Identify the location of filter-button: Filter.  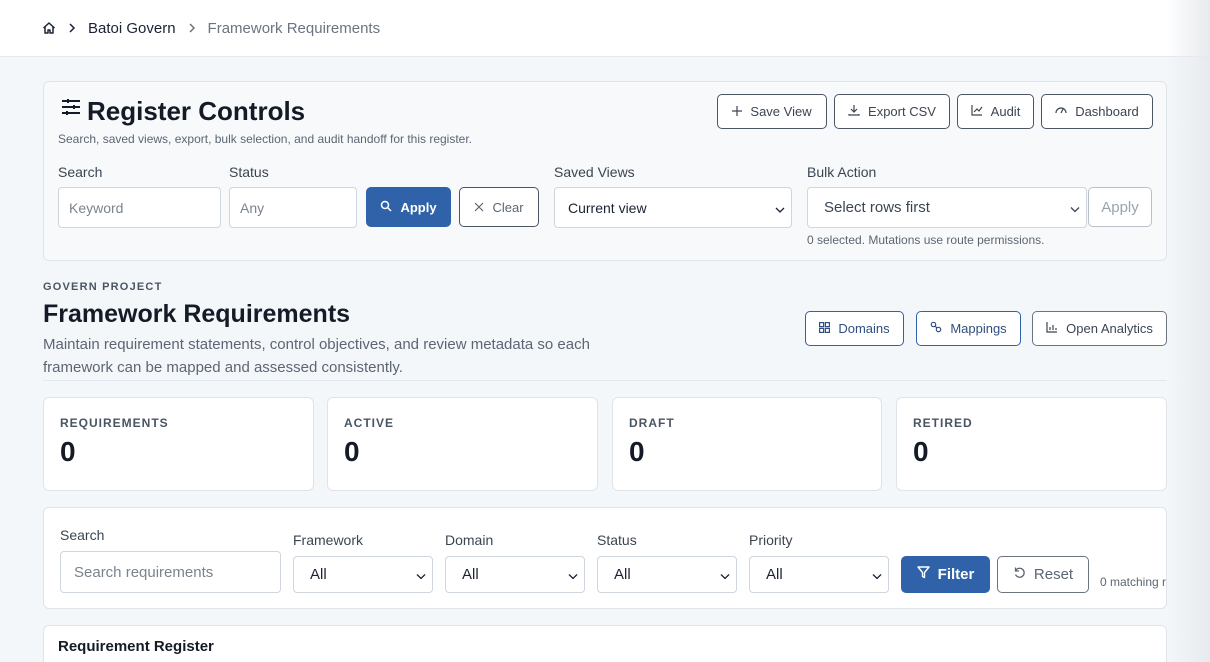
(945, 574).